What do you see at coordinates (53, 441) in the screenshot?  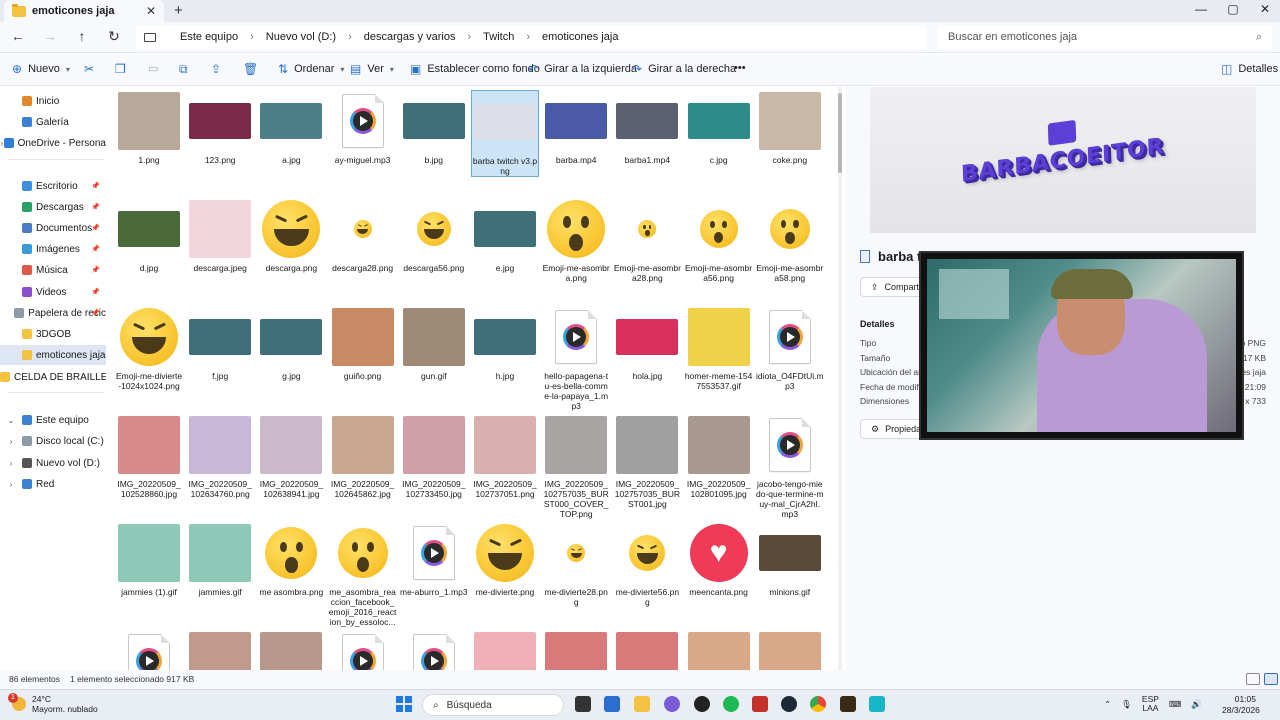 I see `sidebar-item: › Disco local (C:)` at bounding box center [53, 441].